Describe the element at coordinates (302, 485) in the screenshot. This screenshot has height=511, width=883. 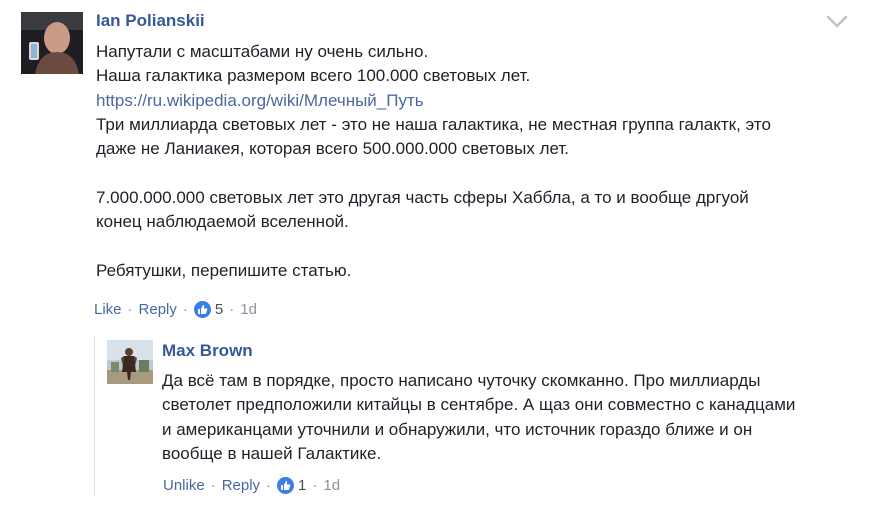
I see `reaction-count: 1` at that location.